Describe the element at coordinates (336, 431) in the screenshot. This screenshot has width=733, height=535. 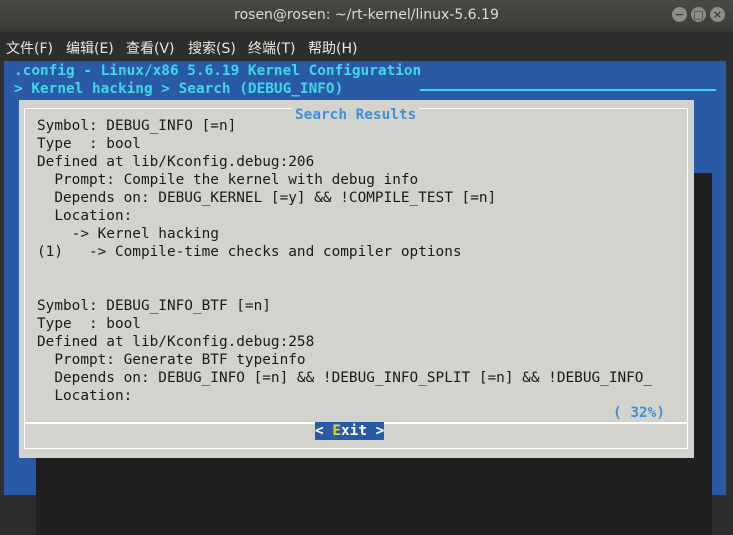
I see `exit-hotkey: E` at that location.